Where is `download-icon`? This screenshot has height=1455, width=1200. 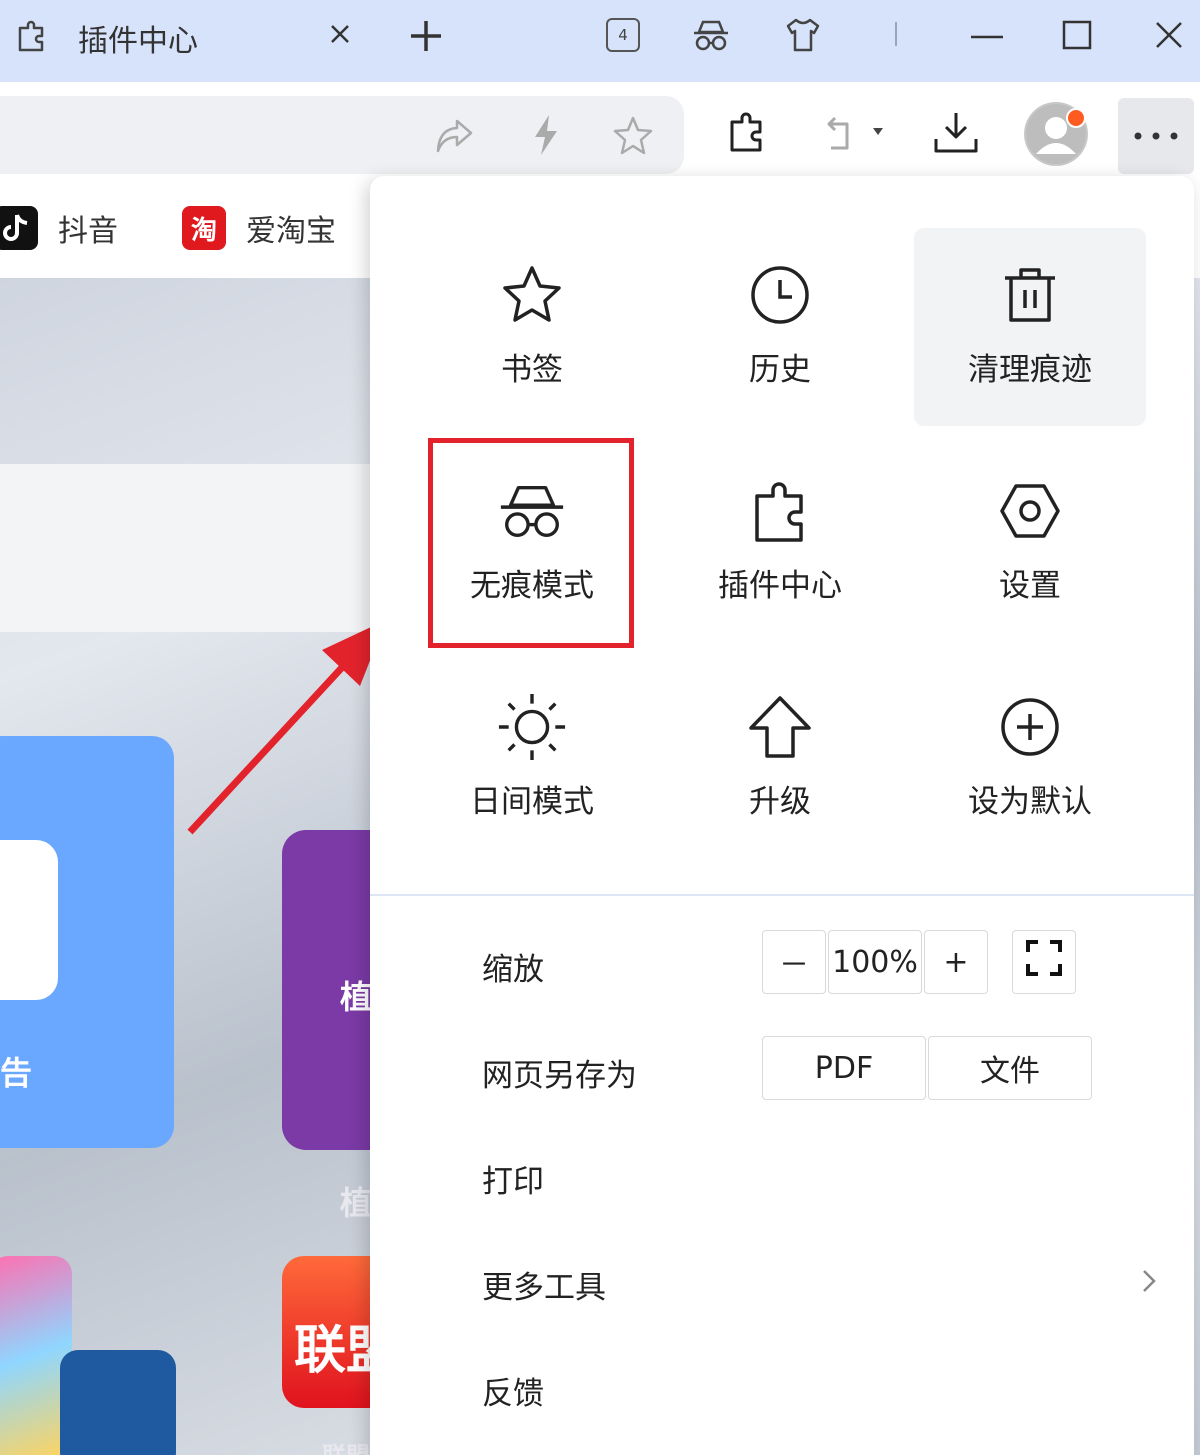
download-icon is located at coordinates (956, 132).